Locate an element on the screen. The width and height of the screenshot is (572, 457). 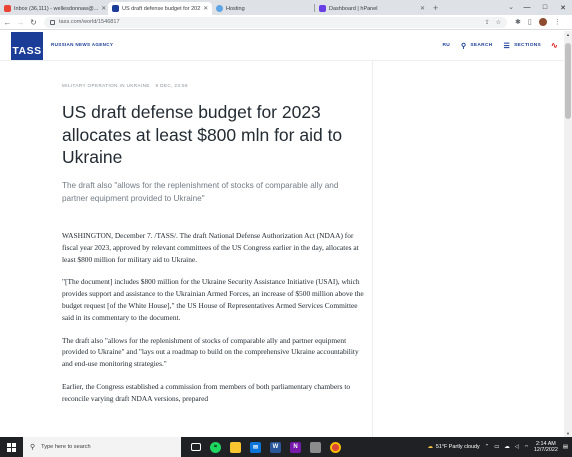
window-controls: — □ ✕ is located at coordinates (545, 7).